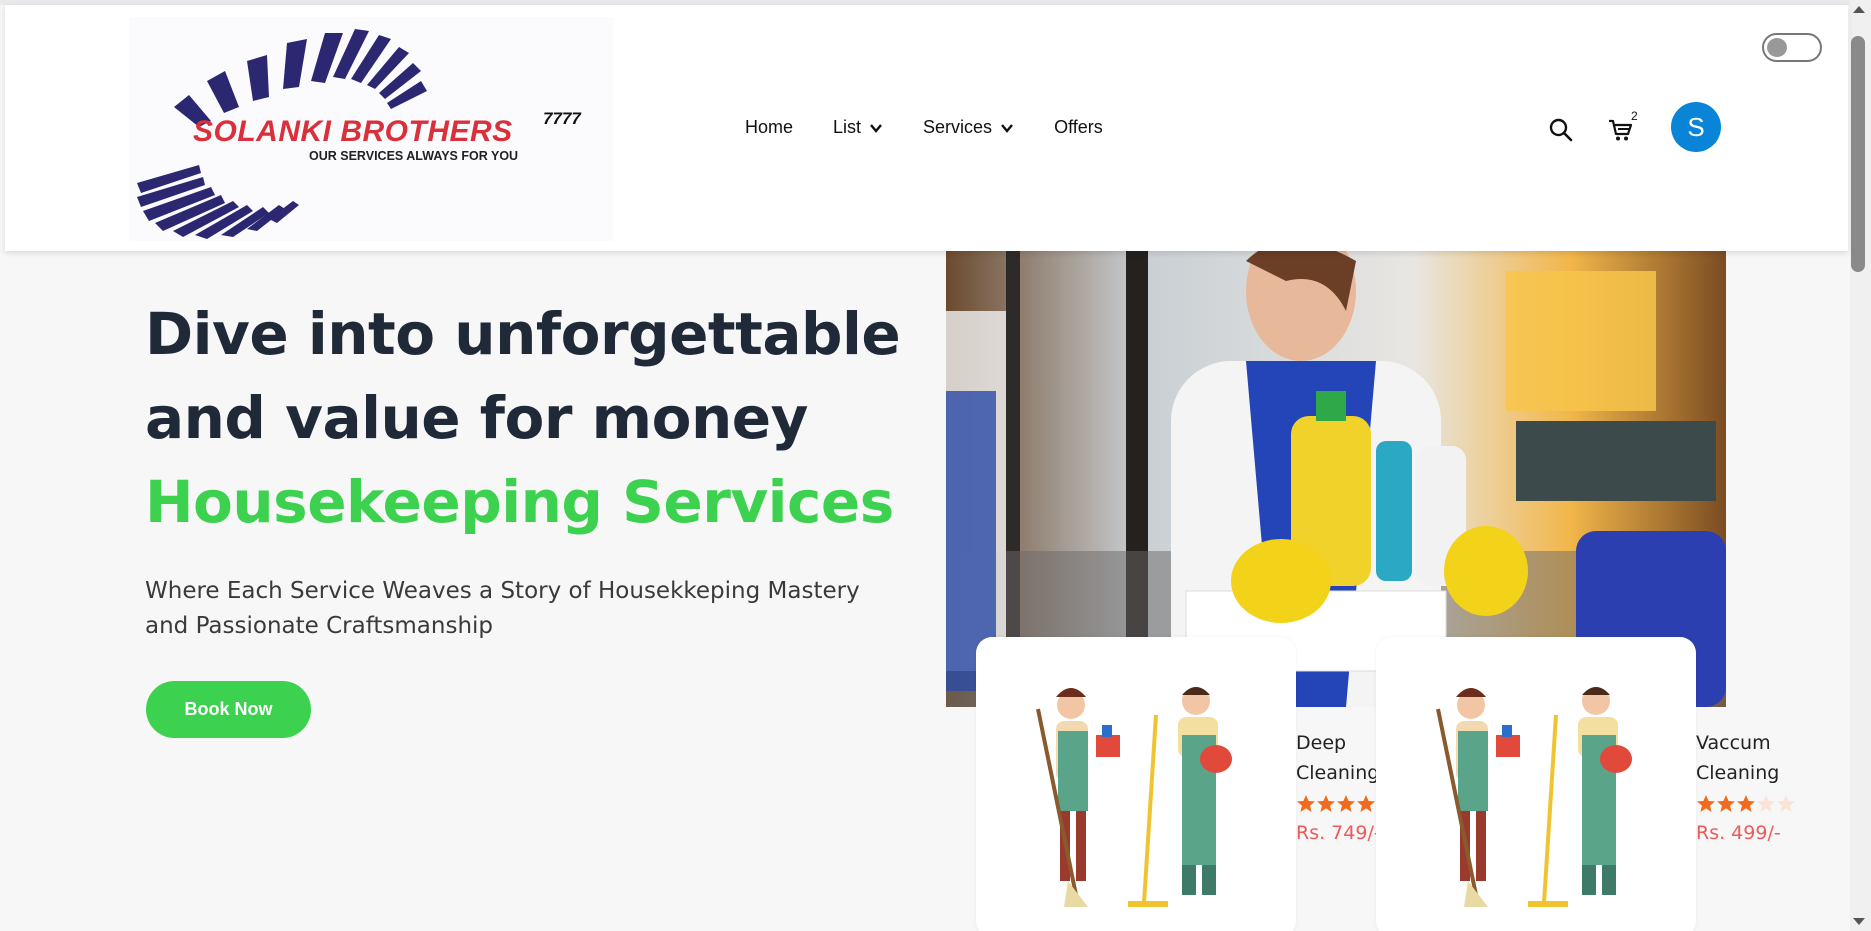 This screenshot has width=1871, height=931. I want to click on nav-services: Services, so click(968, 127).